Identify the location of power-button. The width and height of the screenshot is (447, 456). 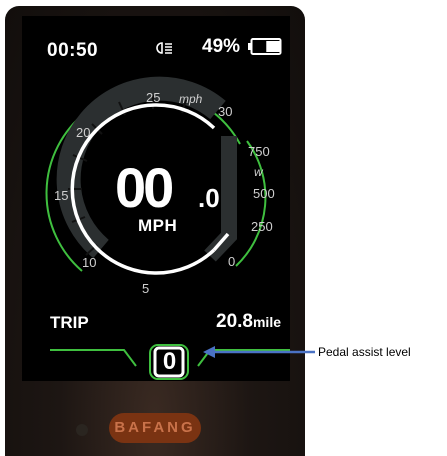
(82, 430).